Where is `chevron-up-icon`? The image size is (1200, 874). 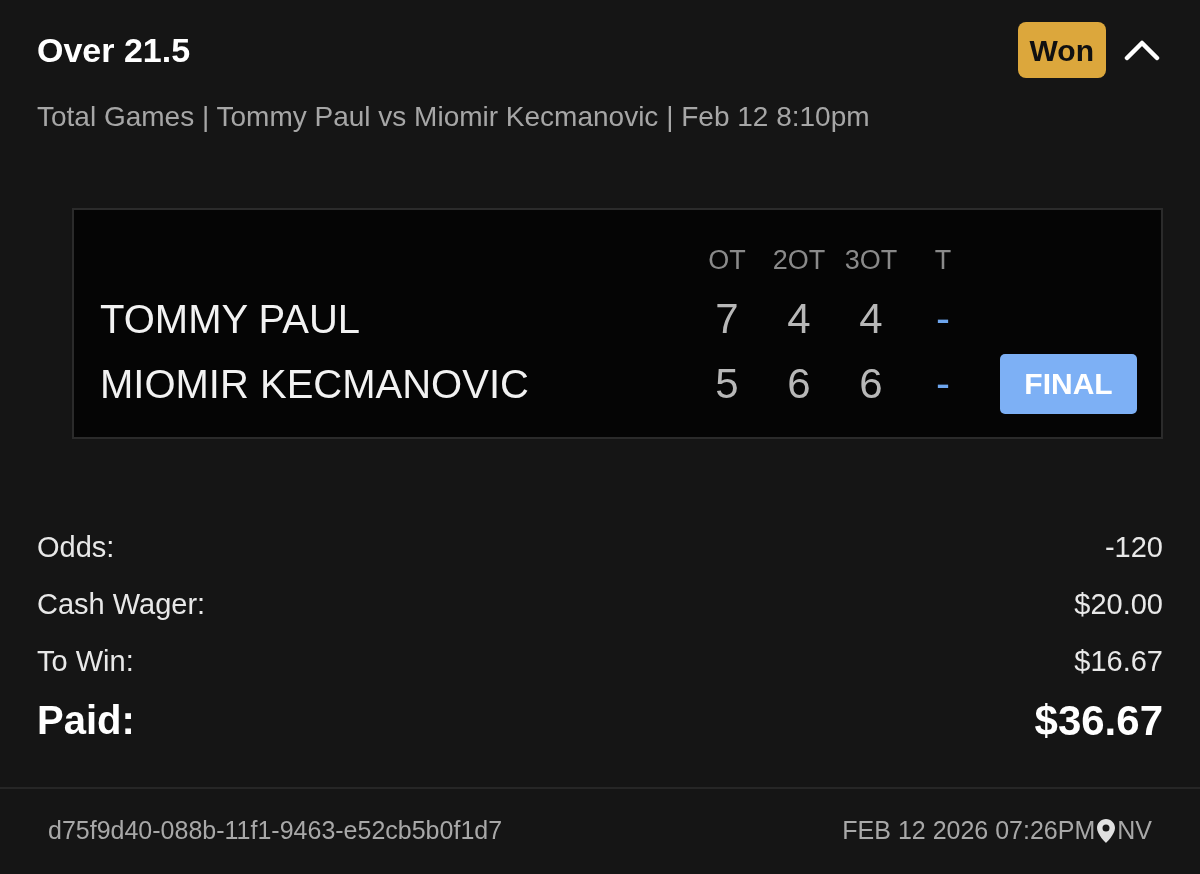
chevron-up-icon is located at coordinates (1142, 50).